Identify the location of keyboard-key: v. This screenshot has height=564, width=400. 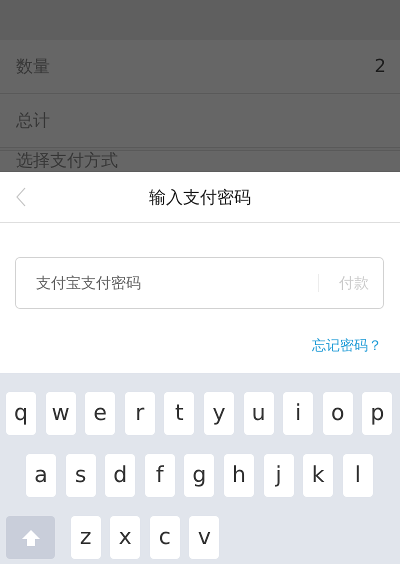
(204, 537).